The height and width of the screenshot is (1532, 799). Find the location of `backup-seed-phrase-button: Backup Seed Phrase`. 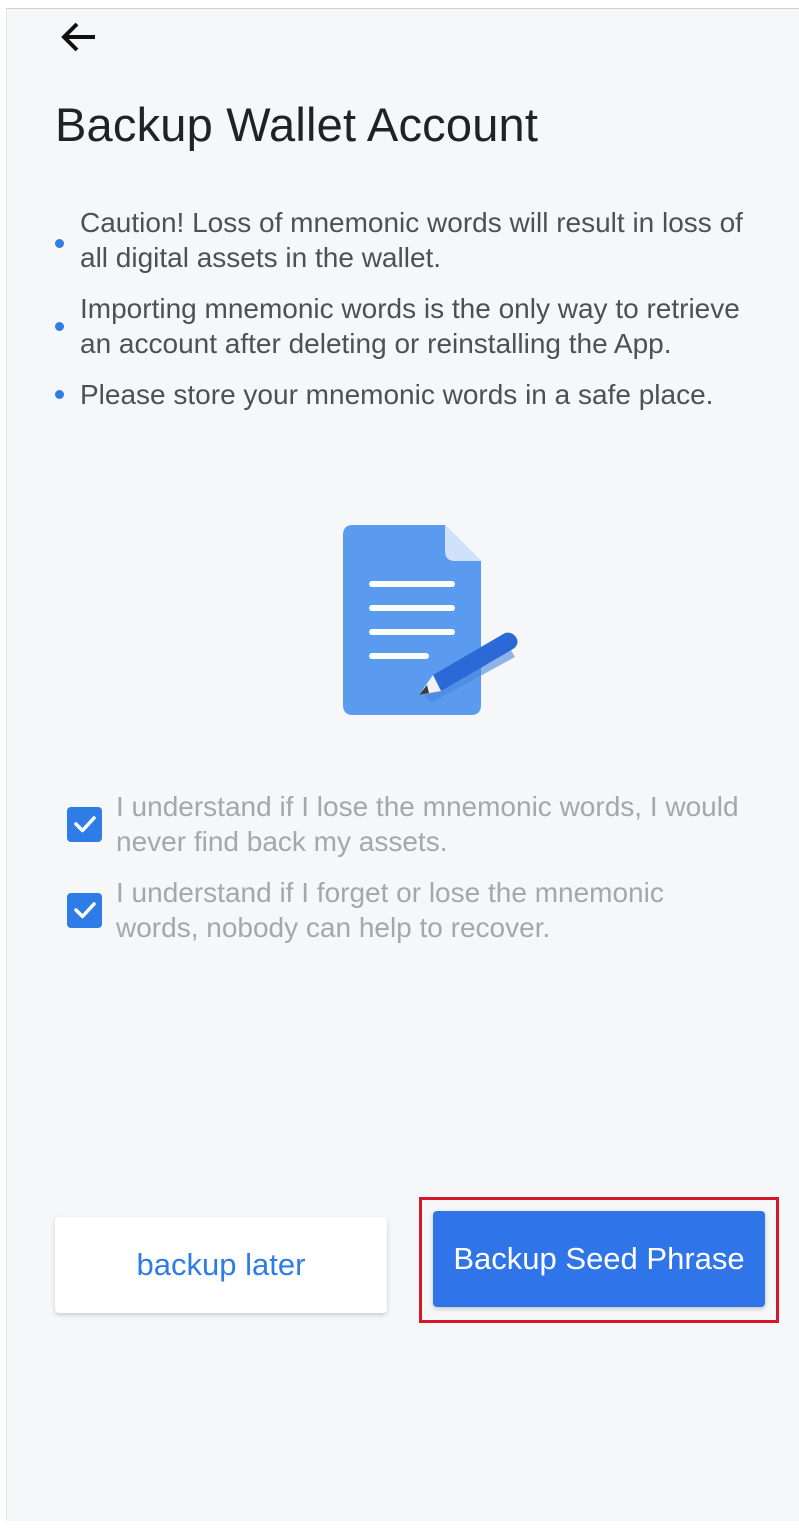

backup-seed-phrase-button: Backup Seed Phrase is located at coordinates (599, 1259).